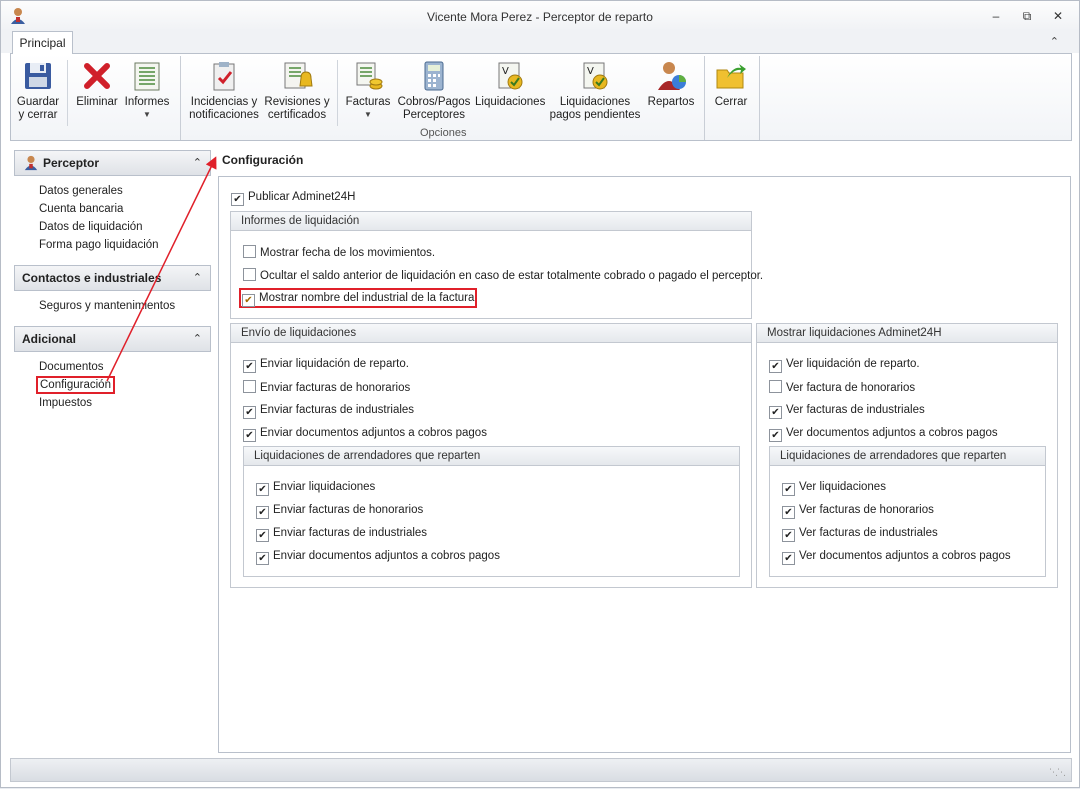 The height and width of the screenshot is (789, 1080). I want to click on checkbox-ver-sub-honorarios: Ver facturas de honorarios, so click(858, 511).